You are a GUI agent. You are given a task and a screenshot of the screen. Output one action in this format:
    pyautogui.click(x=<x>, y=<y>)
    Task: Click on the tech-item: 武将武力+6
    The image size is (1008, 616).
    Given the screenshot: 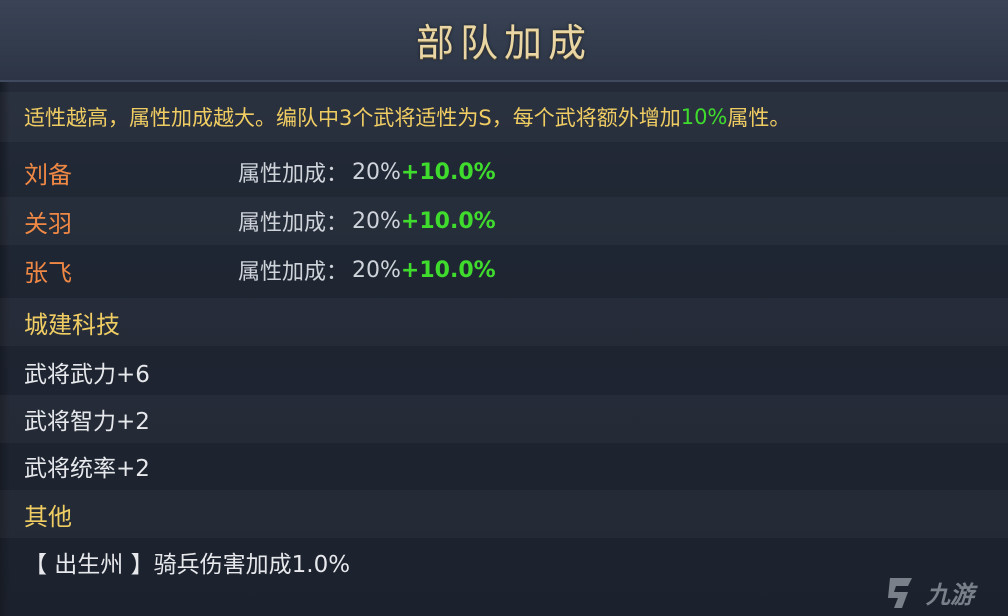 What is the action you would take?
    pyautogui.click(x=504, y=372)
    